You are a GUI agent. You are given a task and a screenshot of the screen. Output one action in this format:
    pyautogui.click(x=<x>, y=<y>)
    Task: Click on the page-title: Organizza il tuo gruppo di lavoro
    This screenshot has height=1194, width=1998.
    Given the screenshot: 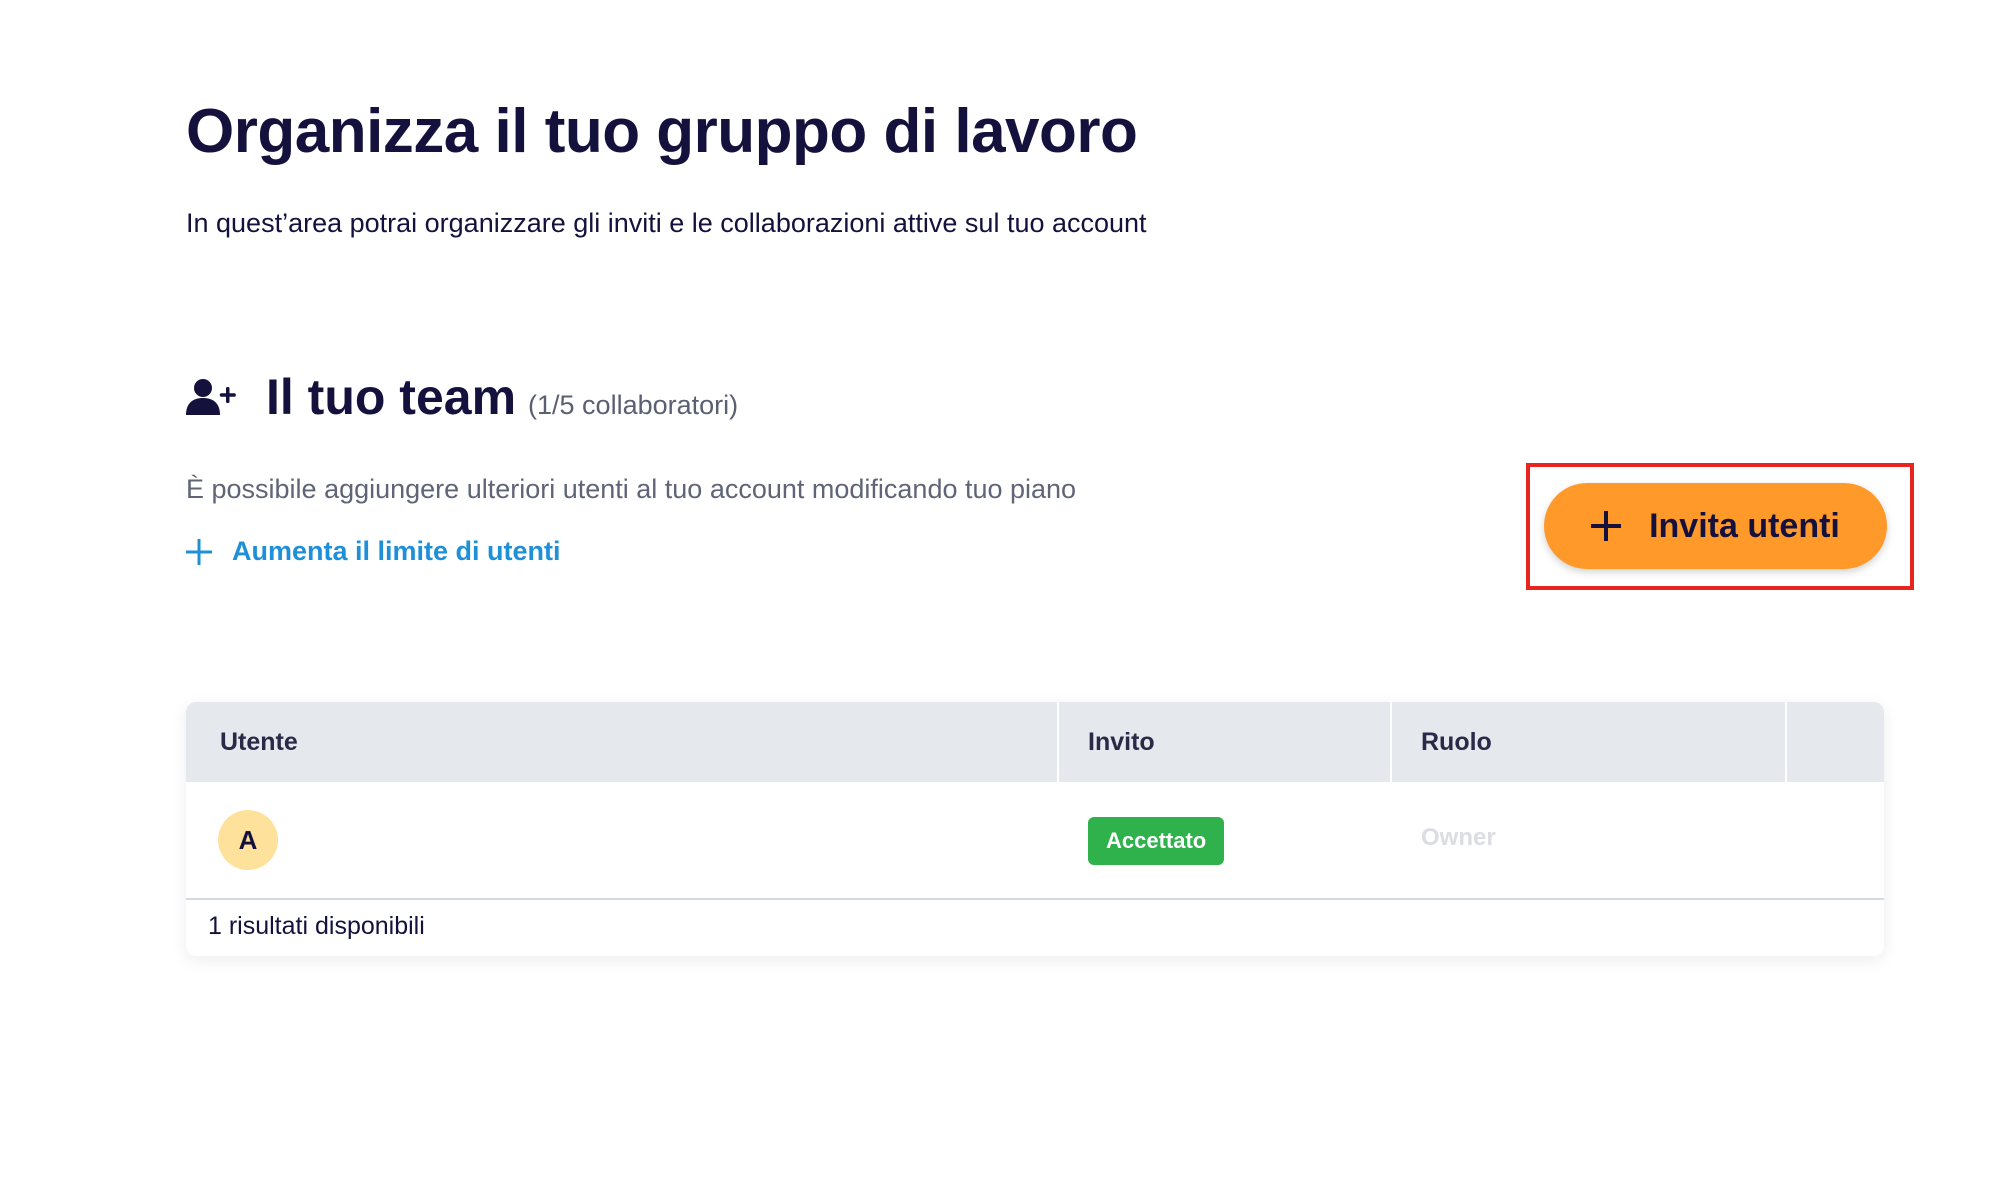 What is the action you would take?
    pyautogui.click(x=662, y=131)
    